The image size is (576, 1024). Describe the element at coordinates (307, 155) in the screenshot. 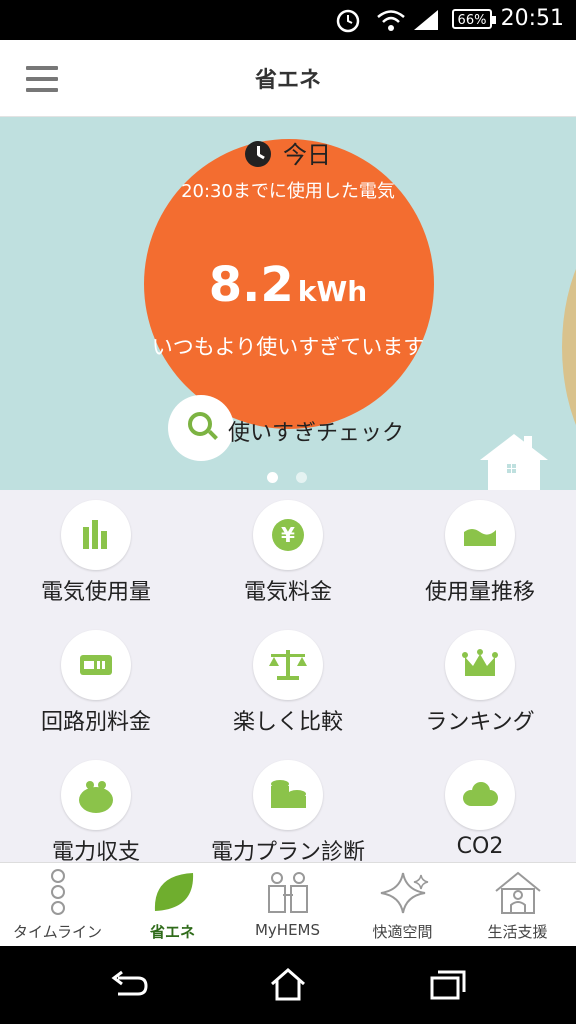

I see `today-label: 今日` at that location.